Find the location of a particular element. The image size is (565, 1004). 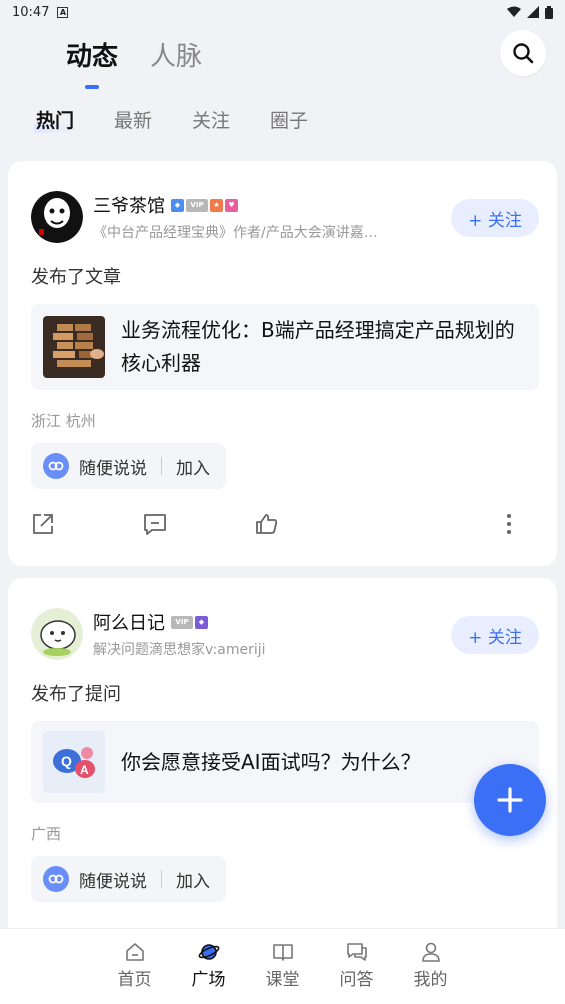

user-badges: VIP ◆ is located at coordinates (189, 622).